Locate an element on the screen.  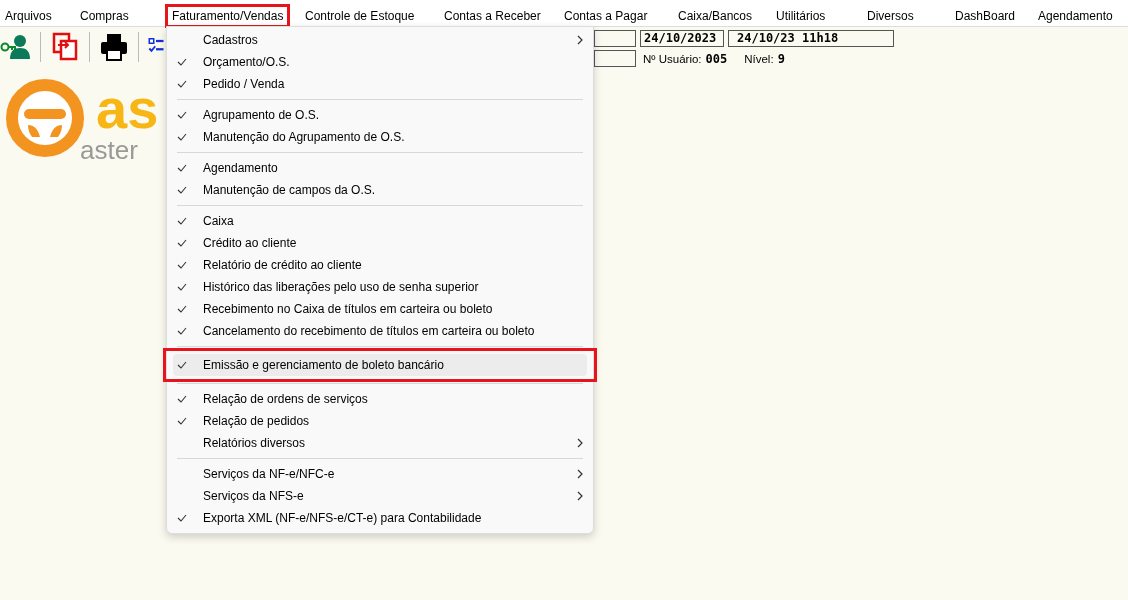
menu-item: Relação de pedidos is located at coordinates (380, 421).